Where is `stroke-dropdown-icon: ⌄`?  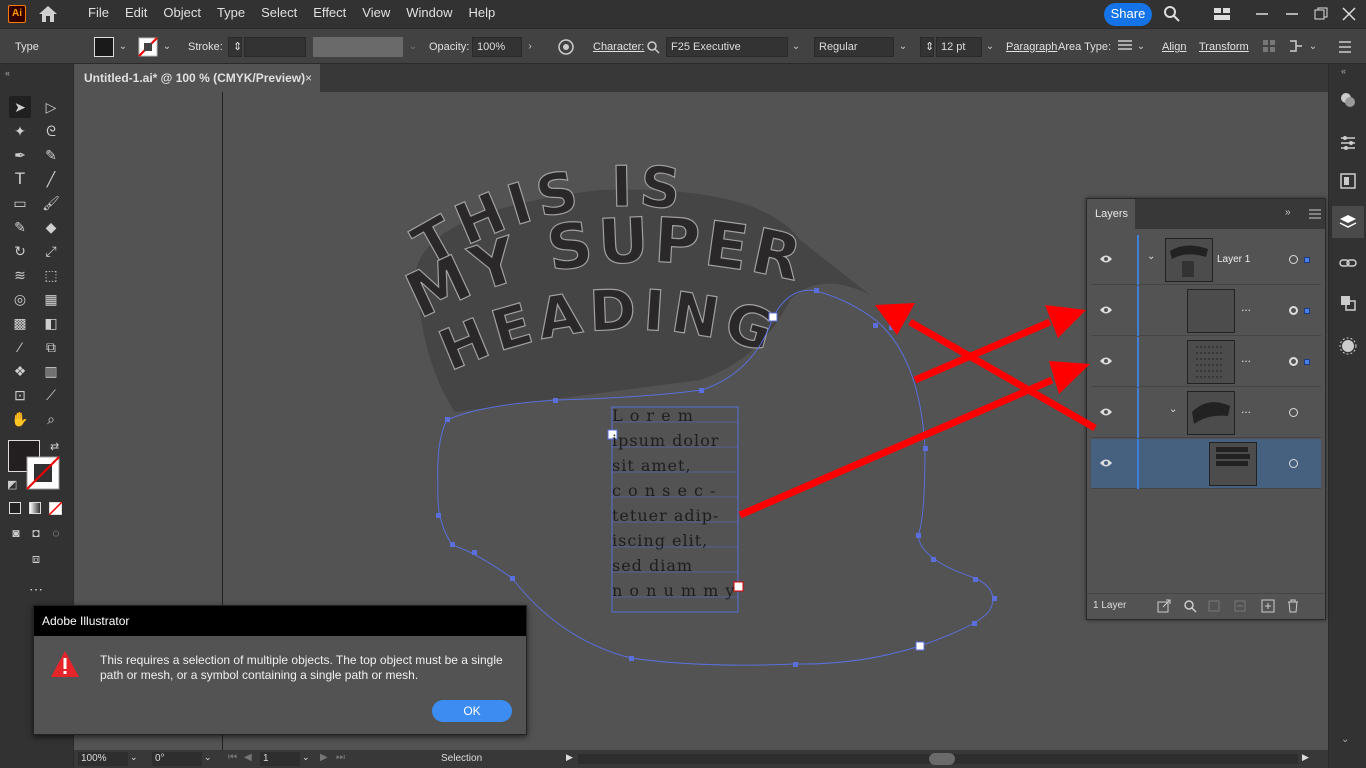
stroke-dropdown-icon: ⌄ is located at coordinates (167, 47).